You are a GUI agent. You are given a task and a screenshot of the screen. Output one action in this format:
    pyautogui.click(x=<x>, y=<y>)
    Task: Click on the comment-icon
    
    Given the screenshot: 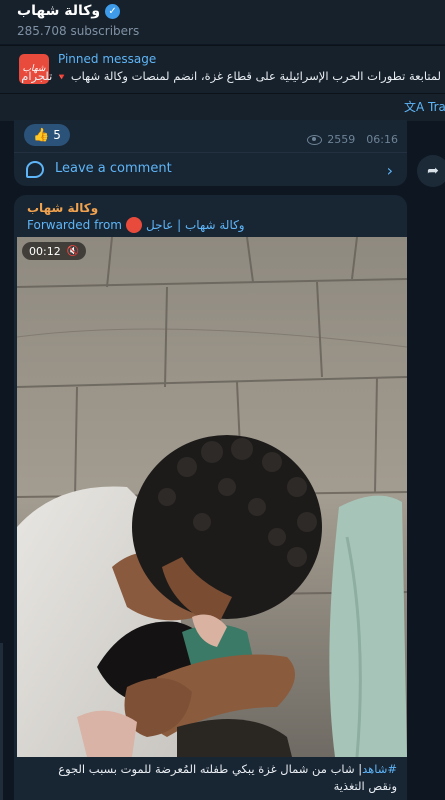 What is the action you would take?
    pyautogui.click(x=35, y=169)
    